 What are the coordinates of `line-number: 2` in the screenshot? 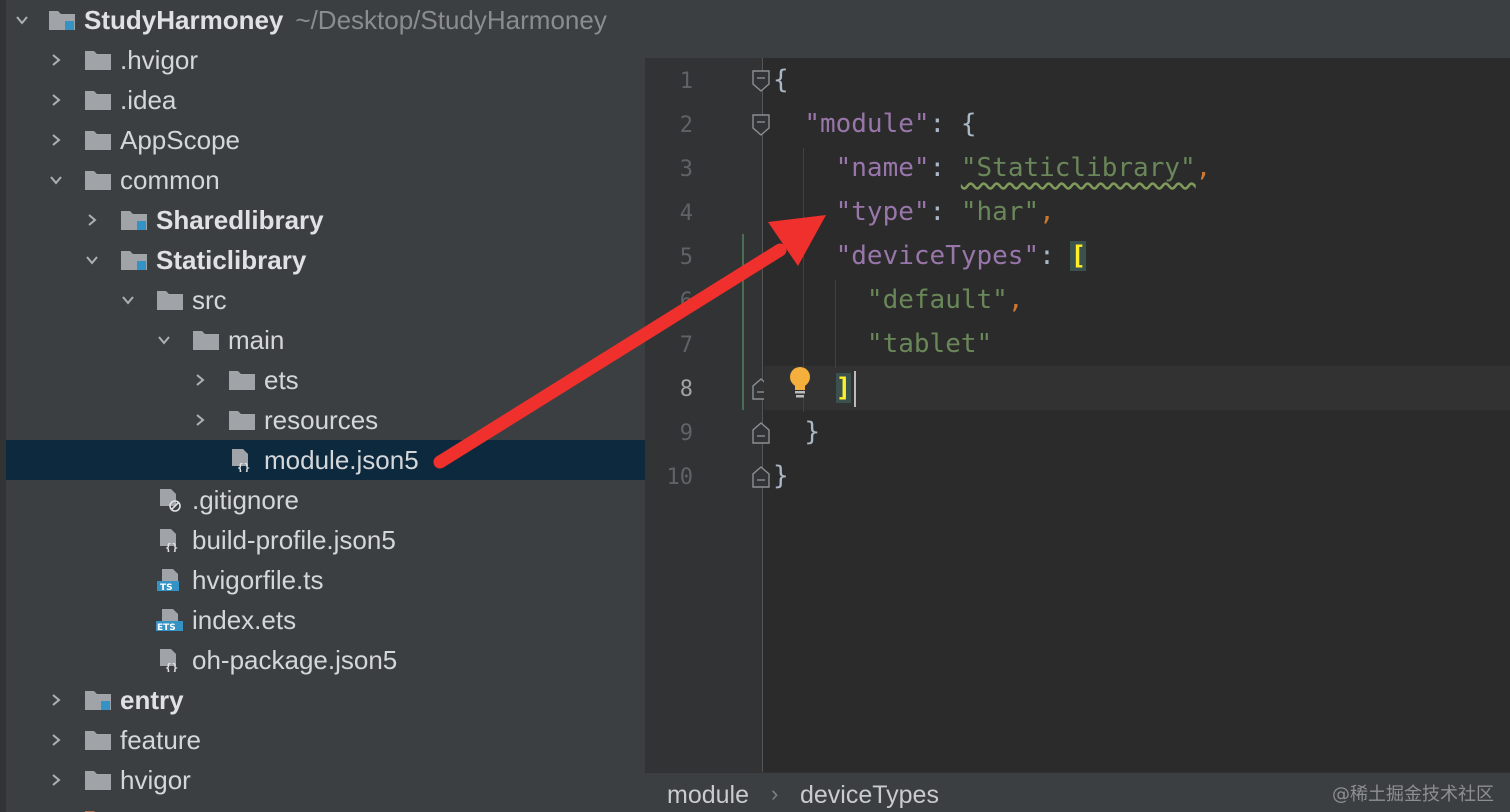 It's located at (686, 125).